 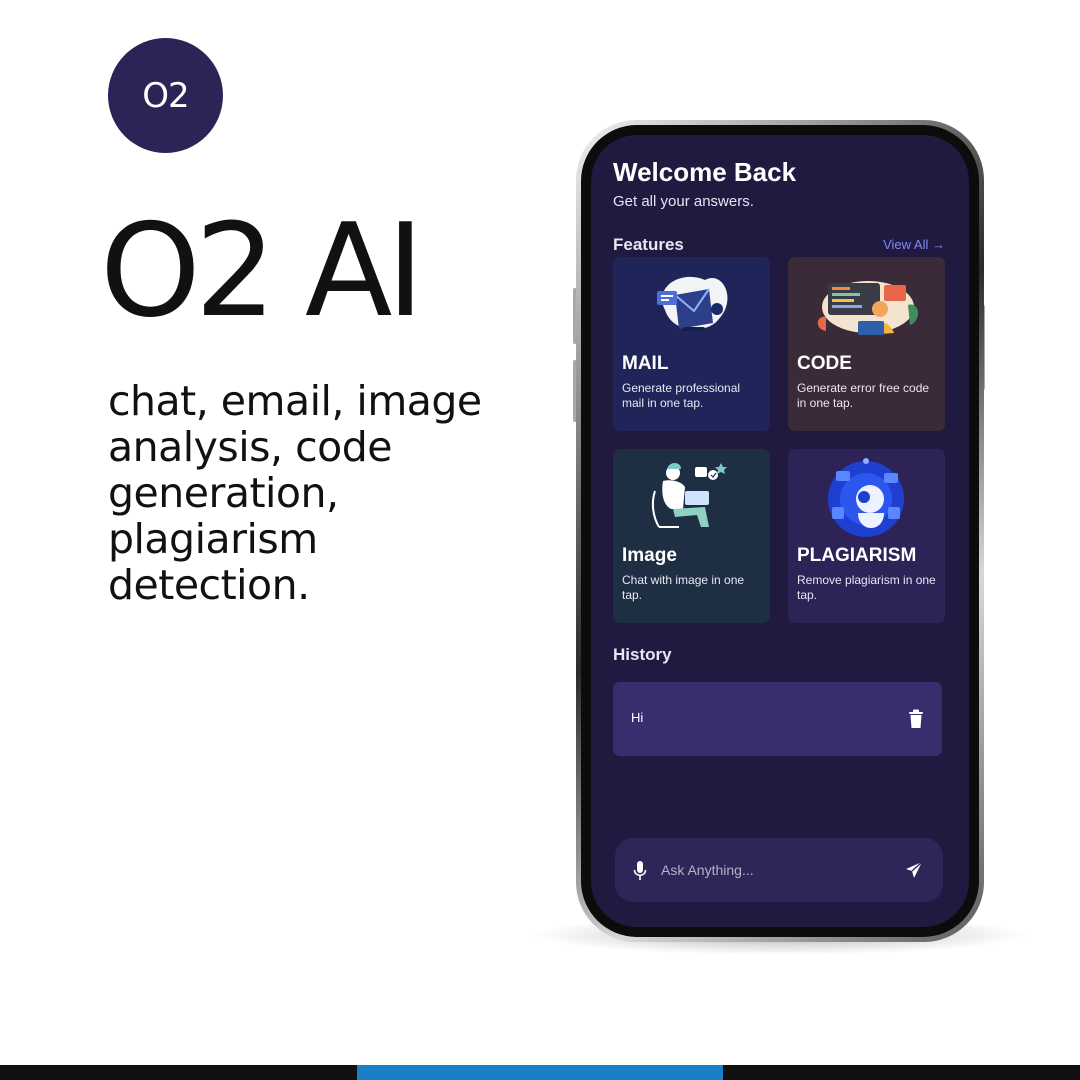 I want to click on ask-bar, so click(x=779, y=870).